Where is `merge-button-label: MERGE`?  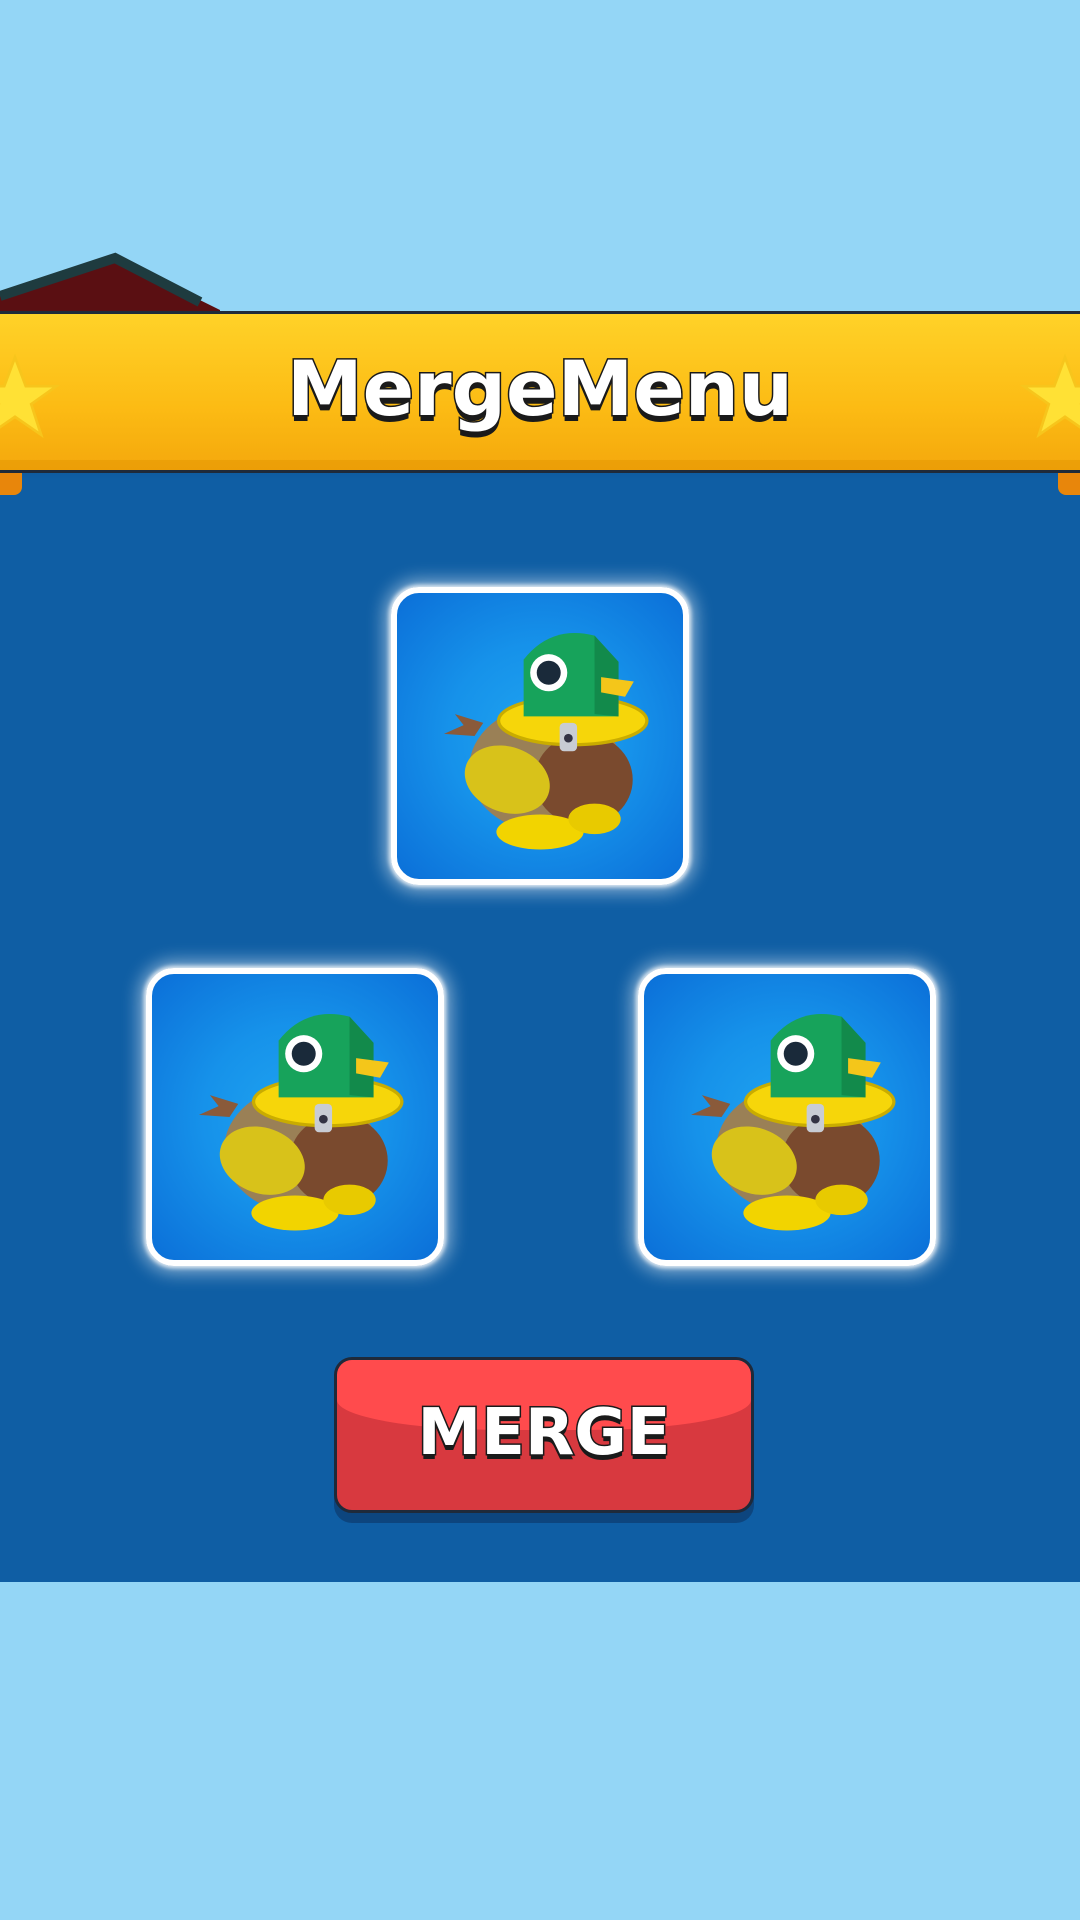 merge-button-label: MERGE is located at coordinates (544, 1433).